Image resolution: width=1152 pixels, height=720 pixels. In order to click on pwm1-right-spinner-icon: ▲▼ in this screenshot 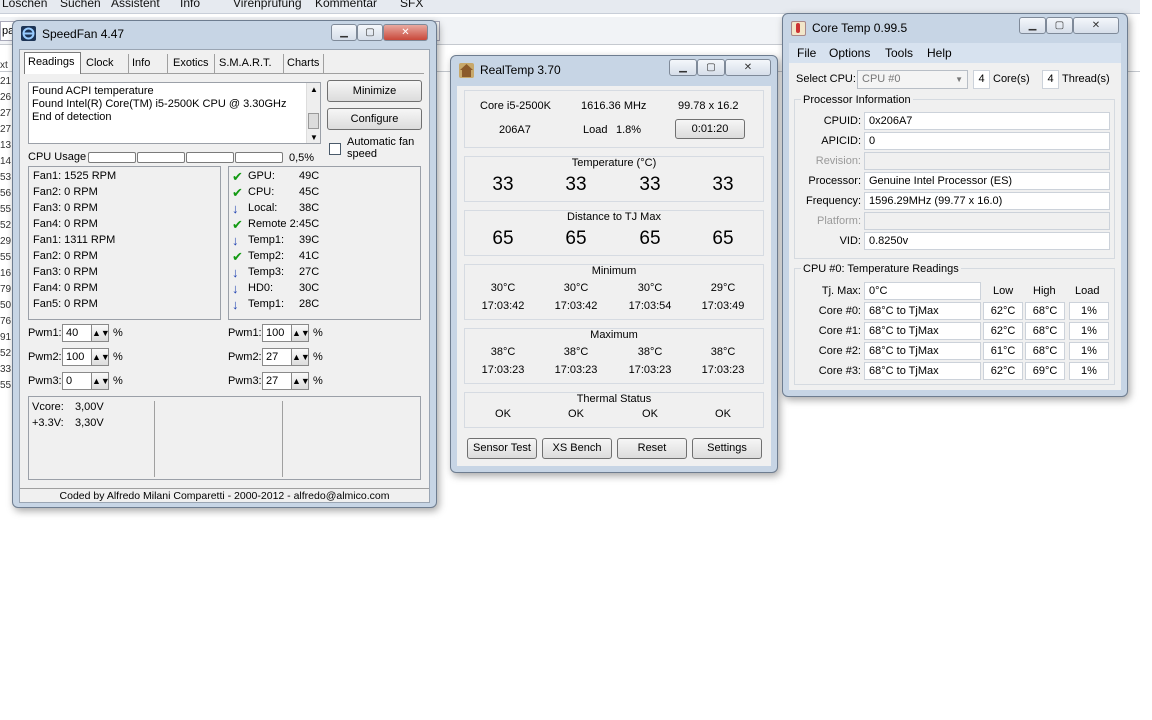, I will do `click(300, 333)`.